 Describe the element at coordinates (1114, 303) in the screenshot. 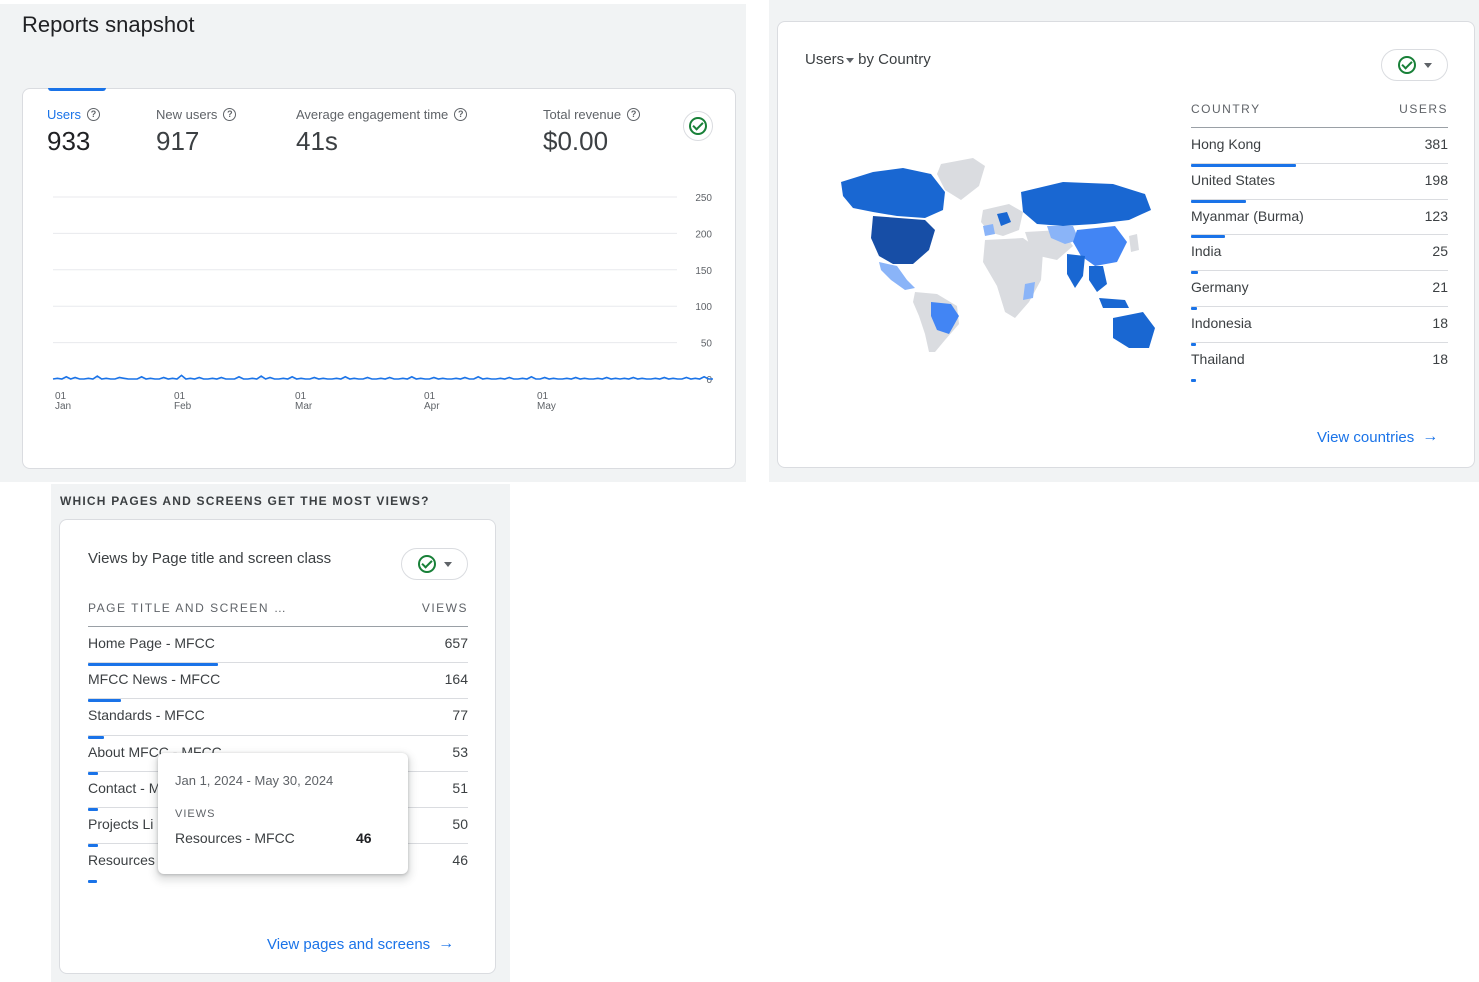

I see `map-region-indonesia` at that location.